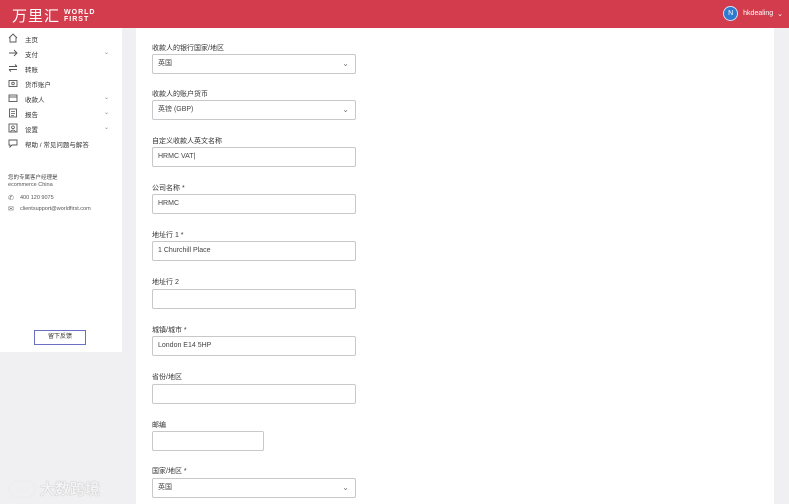 The height and width of the screenshot is (504, 789). I want to click on logo-english-text: WORLD FIRST, so click(79, 16).